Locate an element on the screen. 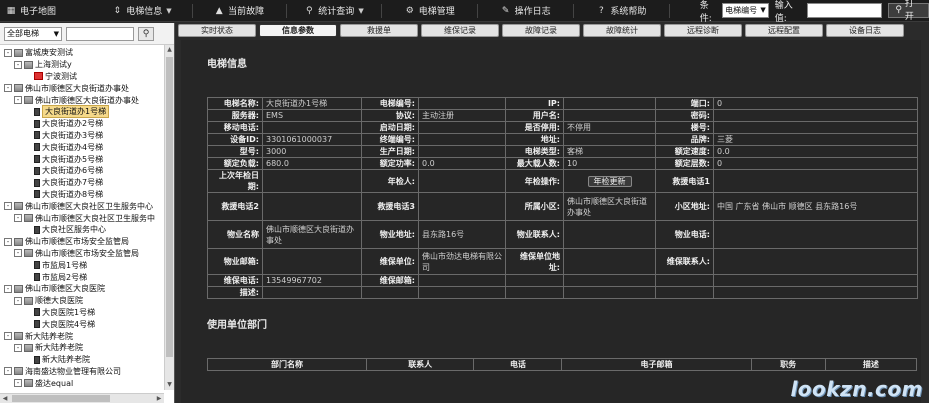 The image size is (929, 403). tab-6: 远程诊断 is located at coordinates (703, 30).